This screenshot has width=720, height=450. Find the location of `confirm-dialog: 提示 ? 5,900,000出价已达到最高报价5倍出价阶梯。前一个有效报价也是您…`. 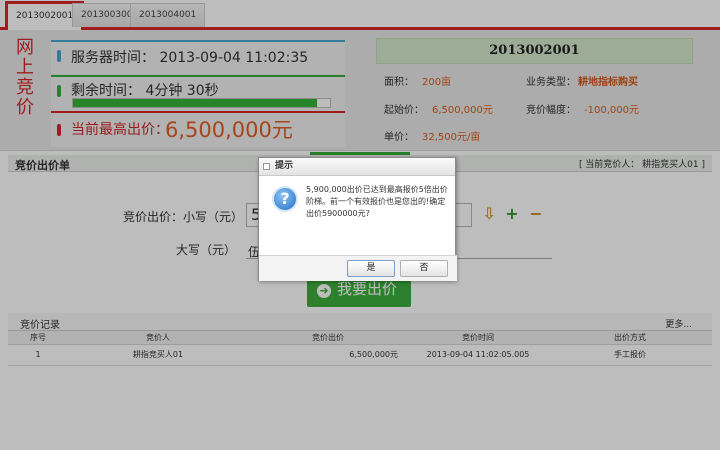

confirm-dialog: 提示 ? 5,900,000出价已达到最高报价5倍出价阶梯。前一个有效报价也是您… is located at coordinates (357, 219).